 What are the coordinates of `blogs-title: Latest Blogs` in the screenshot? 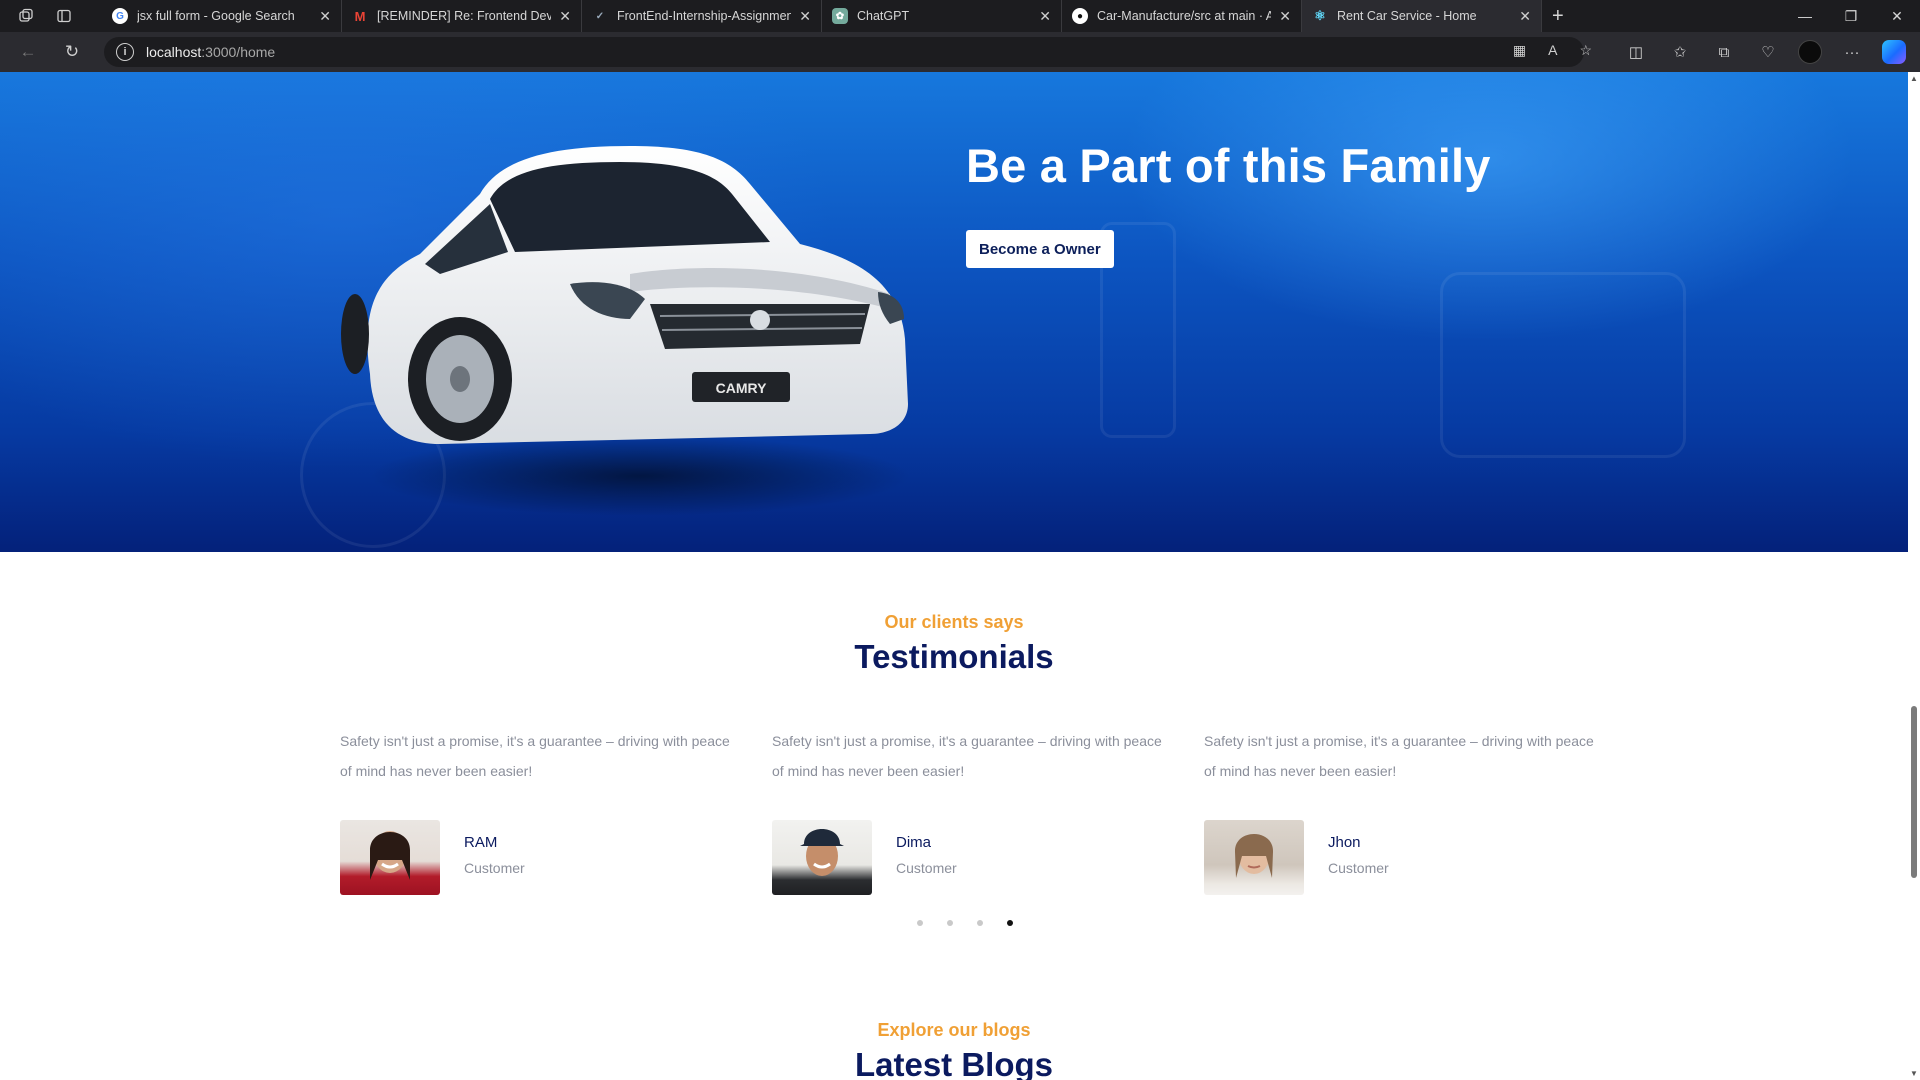 It's located at (954, 1063).